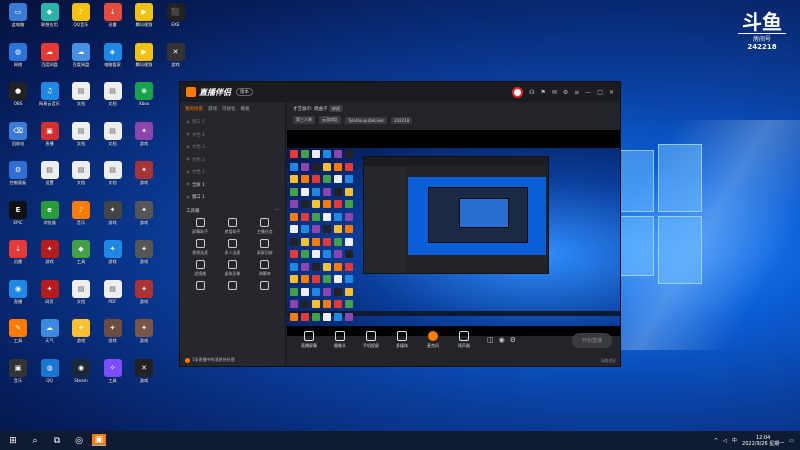 This screenshot has height=450, width=800. Describe the element at coordinates (232, 226) in the screenshot. I see `tool-button: 房管助手` at that location.